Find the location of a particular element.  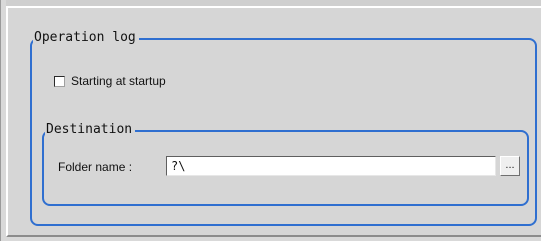

starting-at-startup-option: Starting at startup is located at coordinates (110, 81).